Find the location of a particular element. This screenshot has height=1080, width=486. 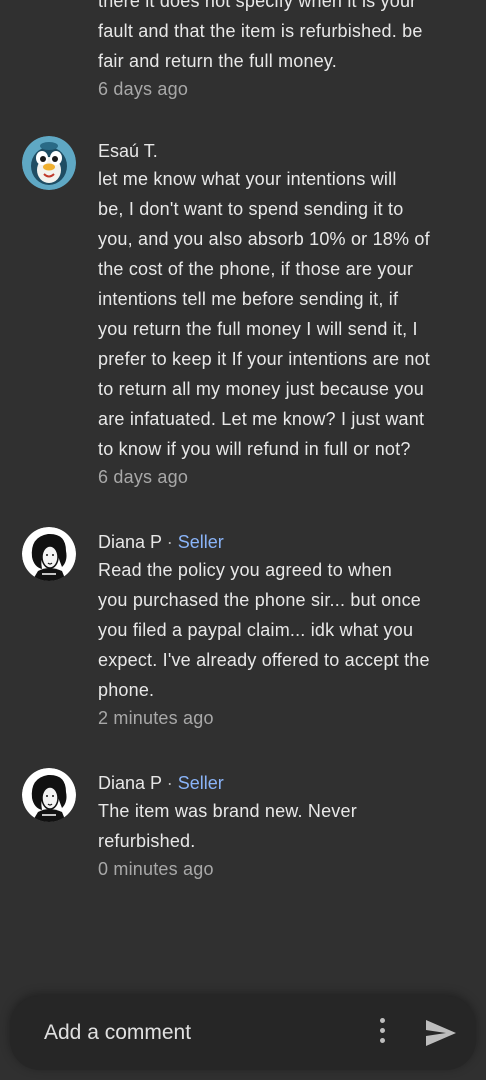

comment-line: fair and return the full money. is located at coordinates (217, 61).